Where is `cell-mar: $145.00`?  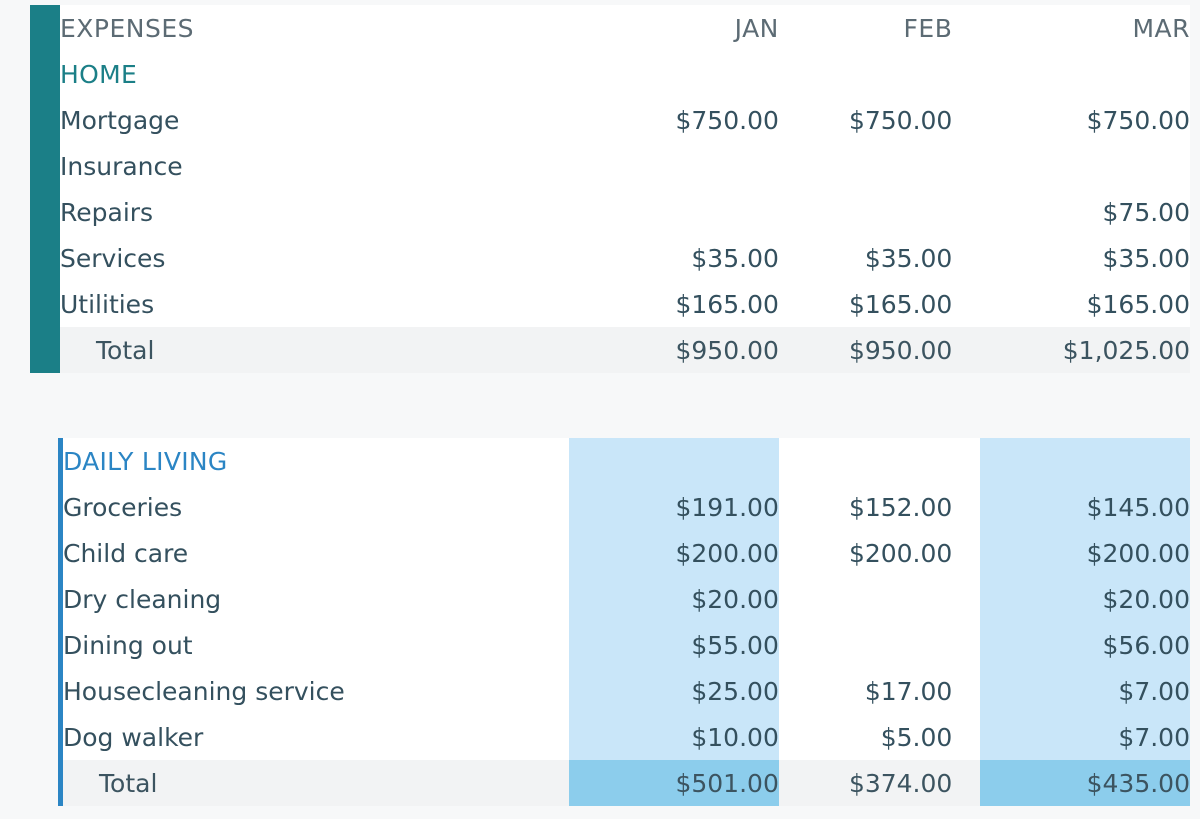
cell-mar: $145.00 is located at coordinates (1085, 507).